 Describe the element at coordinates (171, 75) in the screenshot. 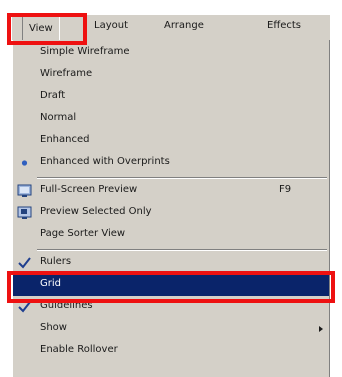

I see `menu-item-wireframe: Wireframe` at that location.